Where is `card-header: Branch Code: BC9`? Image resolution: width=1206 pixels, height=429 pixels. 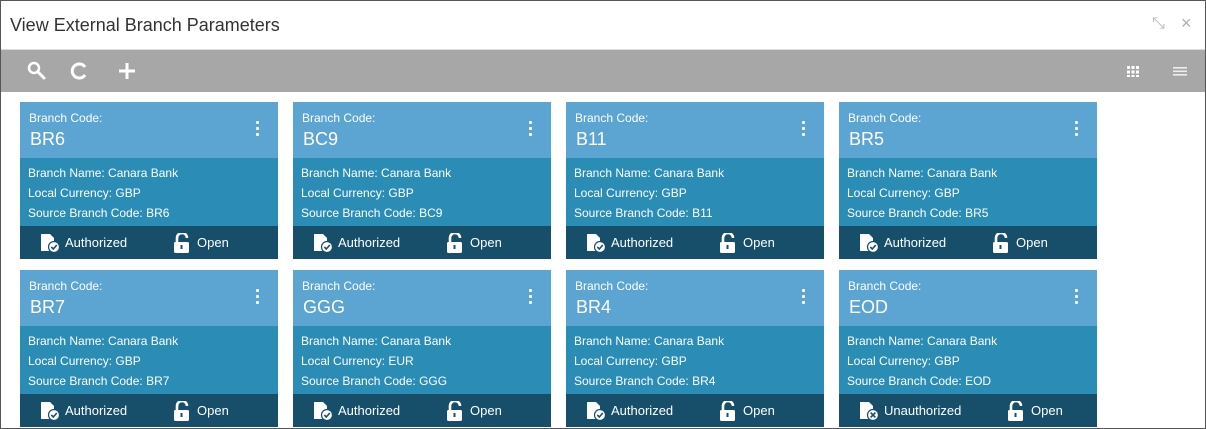 card-header: Branch Code: BC9 is located at coordinates (422, 130).